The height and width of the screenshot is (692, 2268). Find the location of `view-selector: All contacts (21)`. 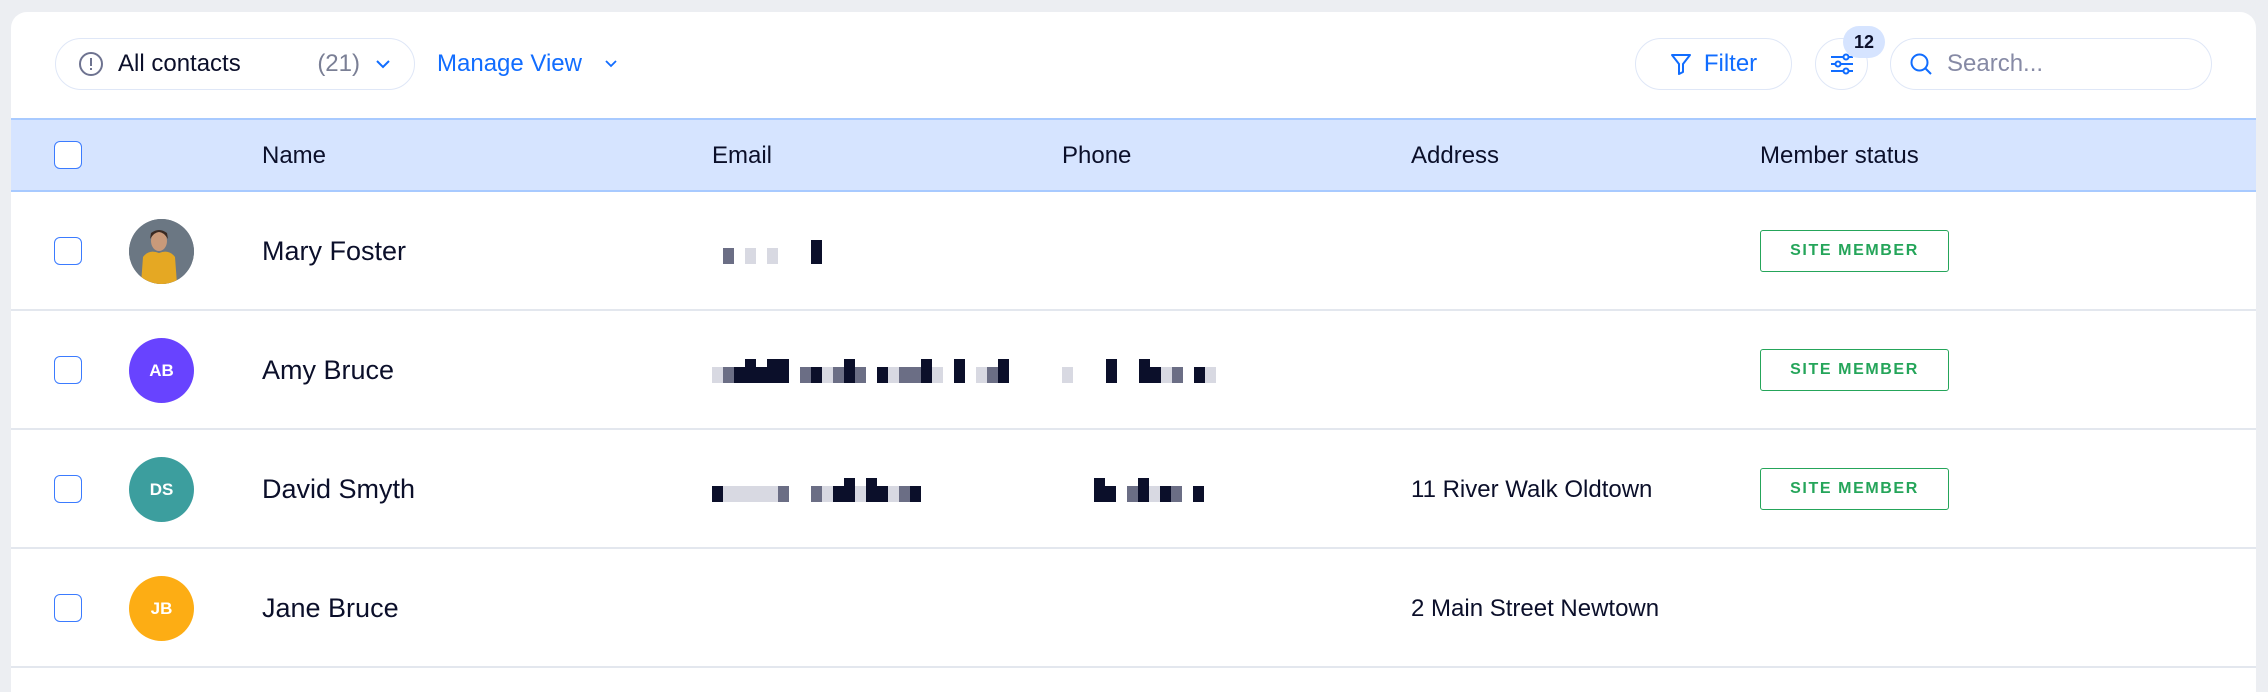

view-selector: All contacts (21) is located at coordinates (235, 64).